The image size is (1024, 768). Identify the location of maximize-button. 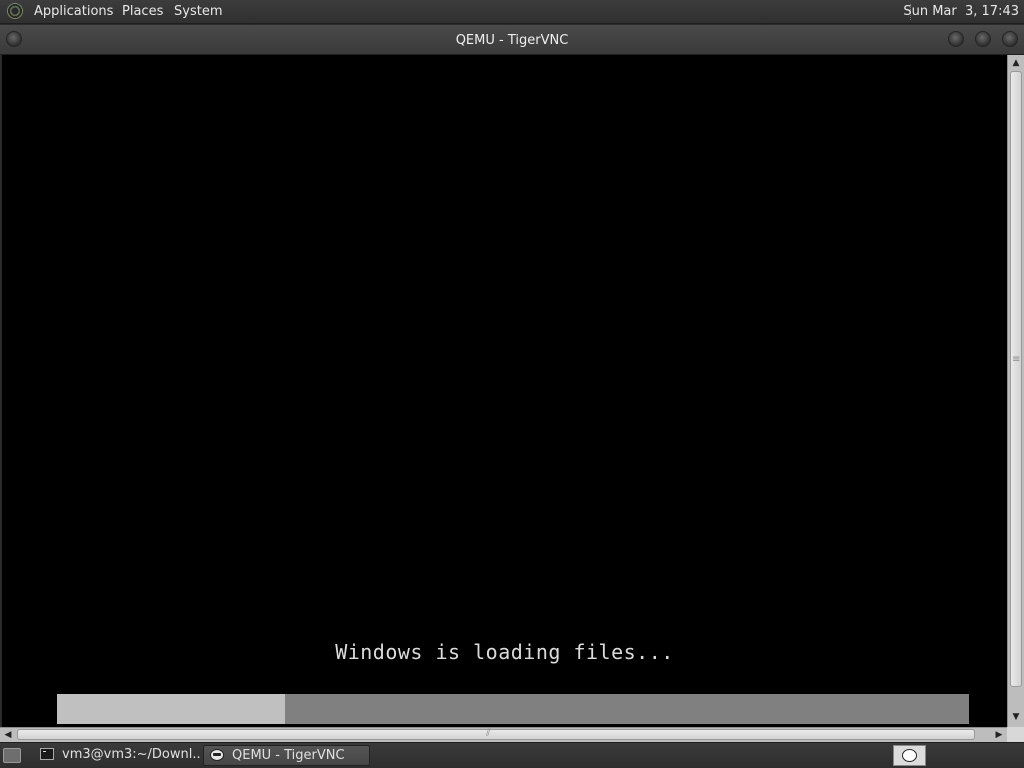
(983, 39).